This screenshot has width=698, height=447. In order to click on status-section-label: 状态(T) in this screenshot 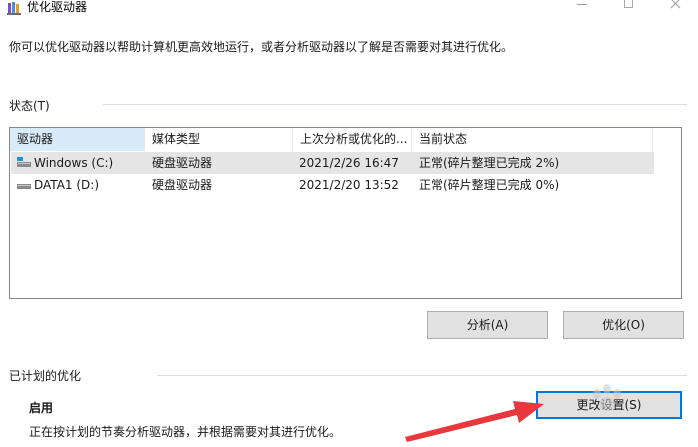, I will do `click(29, 106)`.